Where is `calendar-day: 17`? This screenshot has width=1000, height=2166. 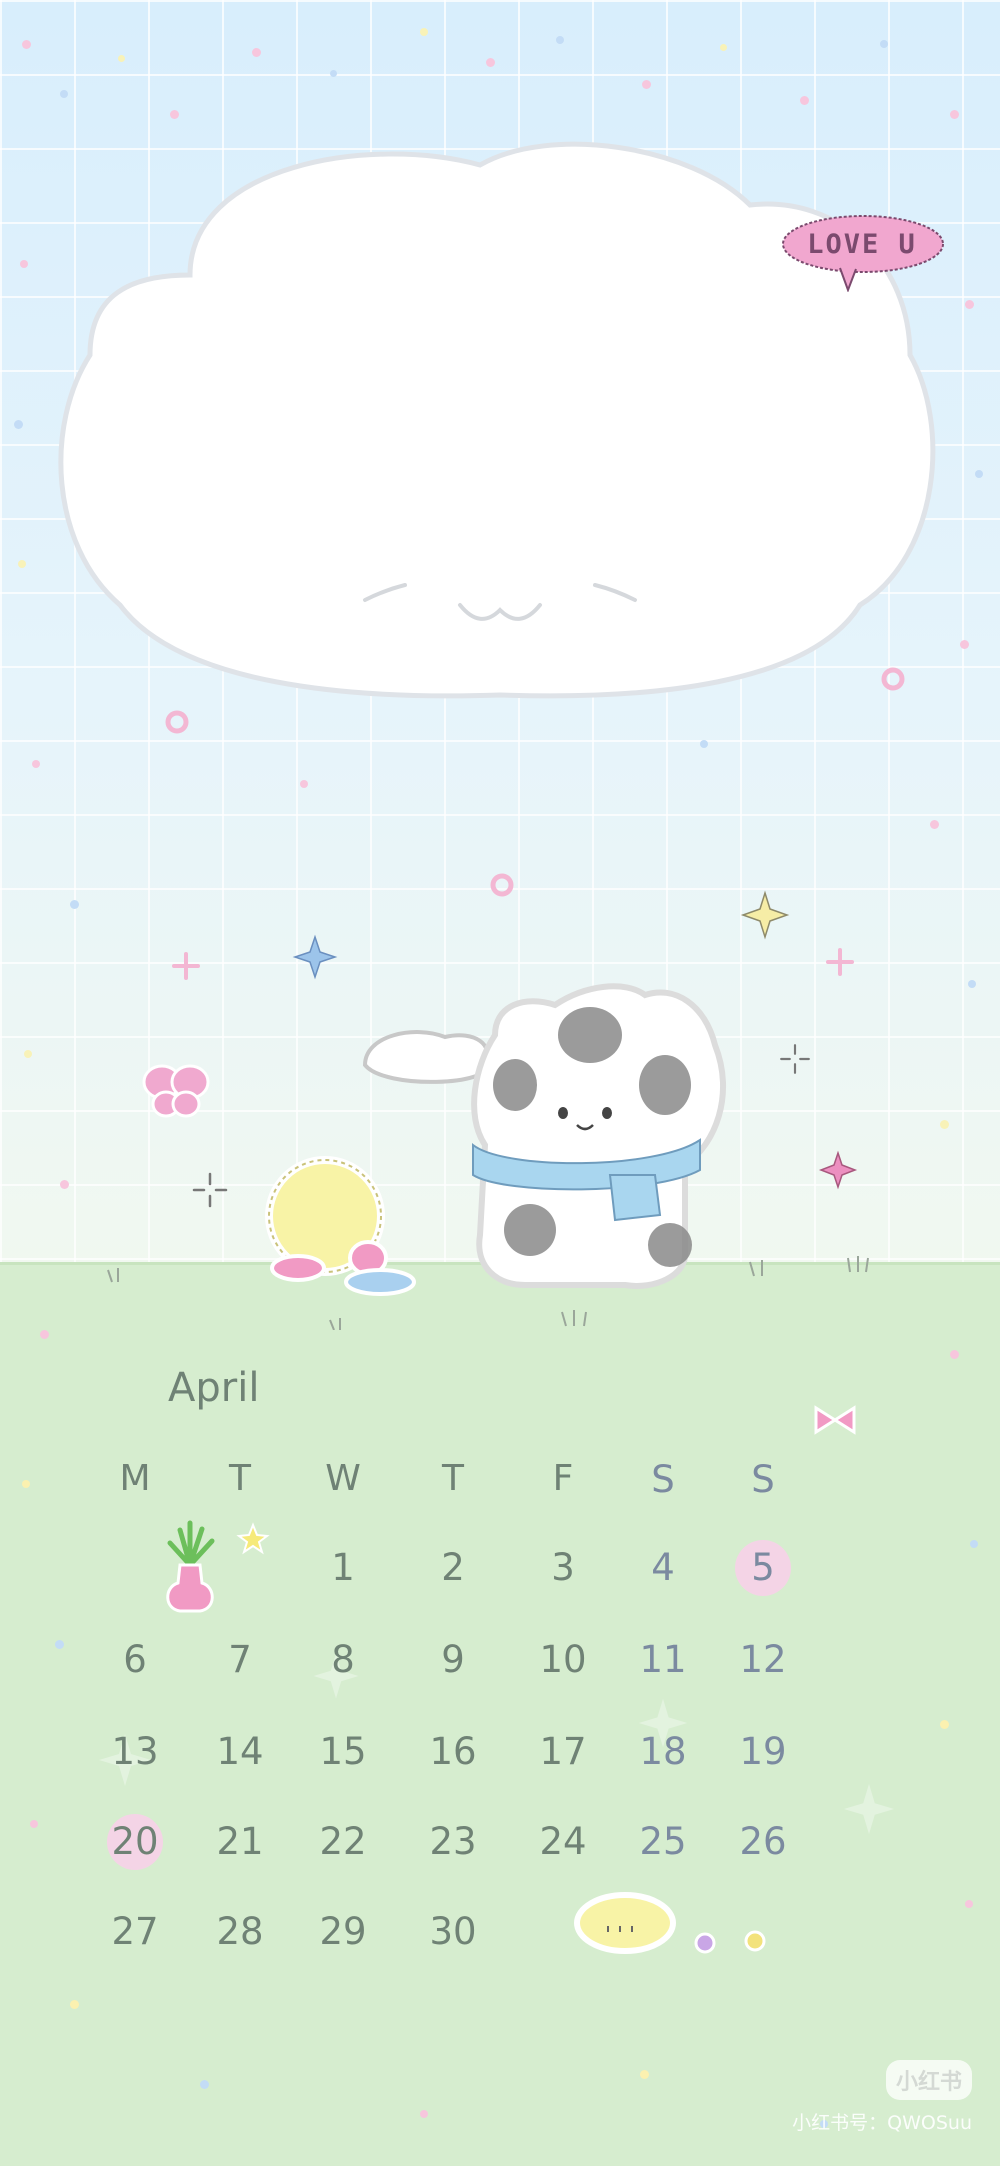
calendar-day: 17 is located at coordinates (563, 1752).